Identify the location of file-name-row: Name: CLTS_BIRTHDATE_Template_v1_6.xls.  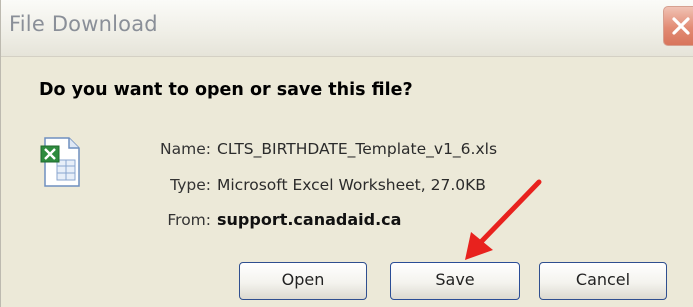
(319, 149).